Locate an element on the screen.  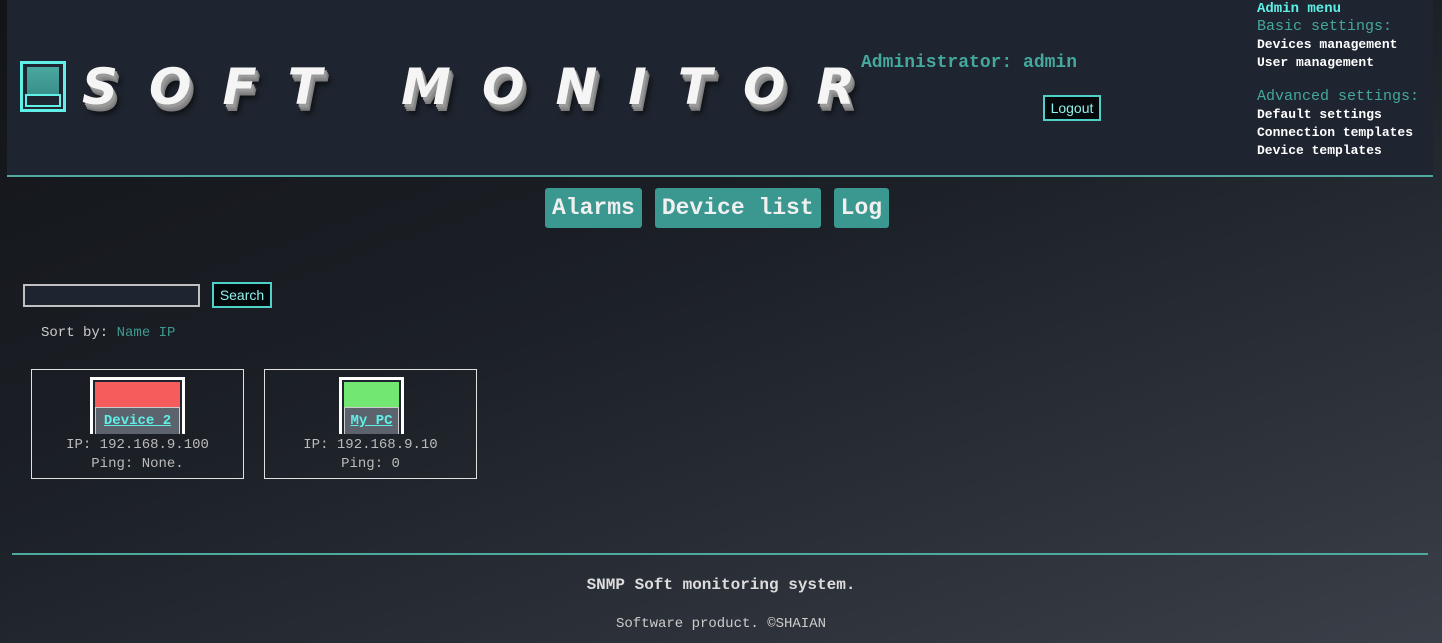
device-name-link: Device 2 is located at coordinates (137, 420).